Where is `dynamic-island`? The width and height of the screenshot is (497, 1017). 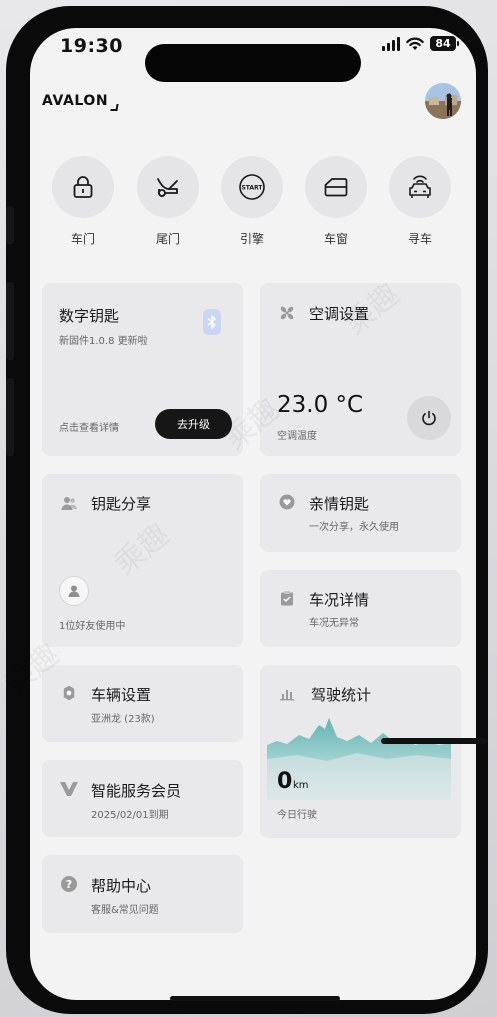
dynamic-island is located at coordinates (253, 63).